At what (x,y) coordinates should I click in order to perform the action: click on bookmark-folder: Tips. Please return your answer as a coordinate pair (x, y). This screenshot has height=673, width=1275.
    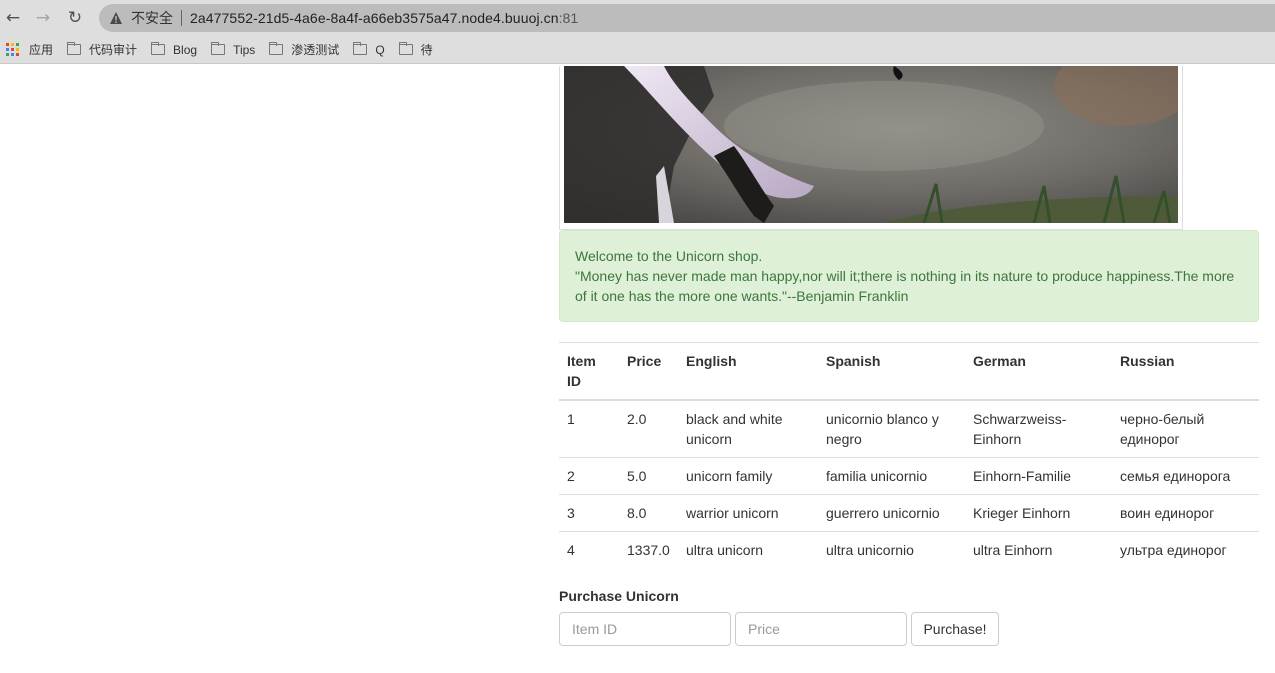
    Looking at the image, I should click on (233, 49).